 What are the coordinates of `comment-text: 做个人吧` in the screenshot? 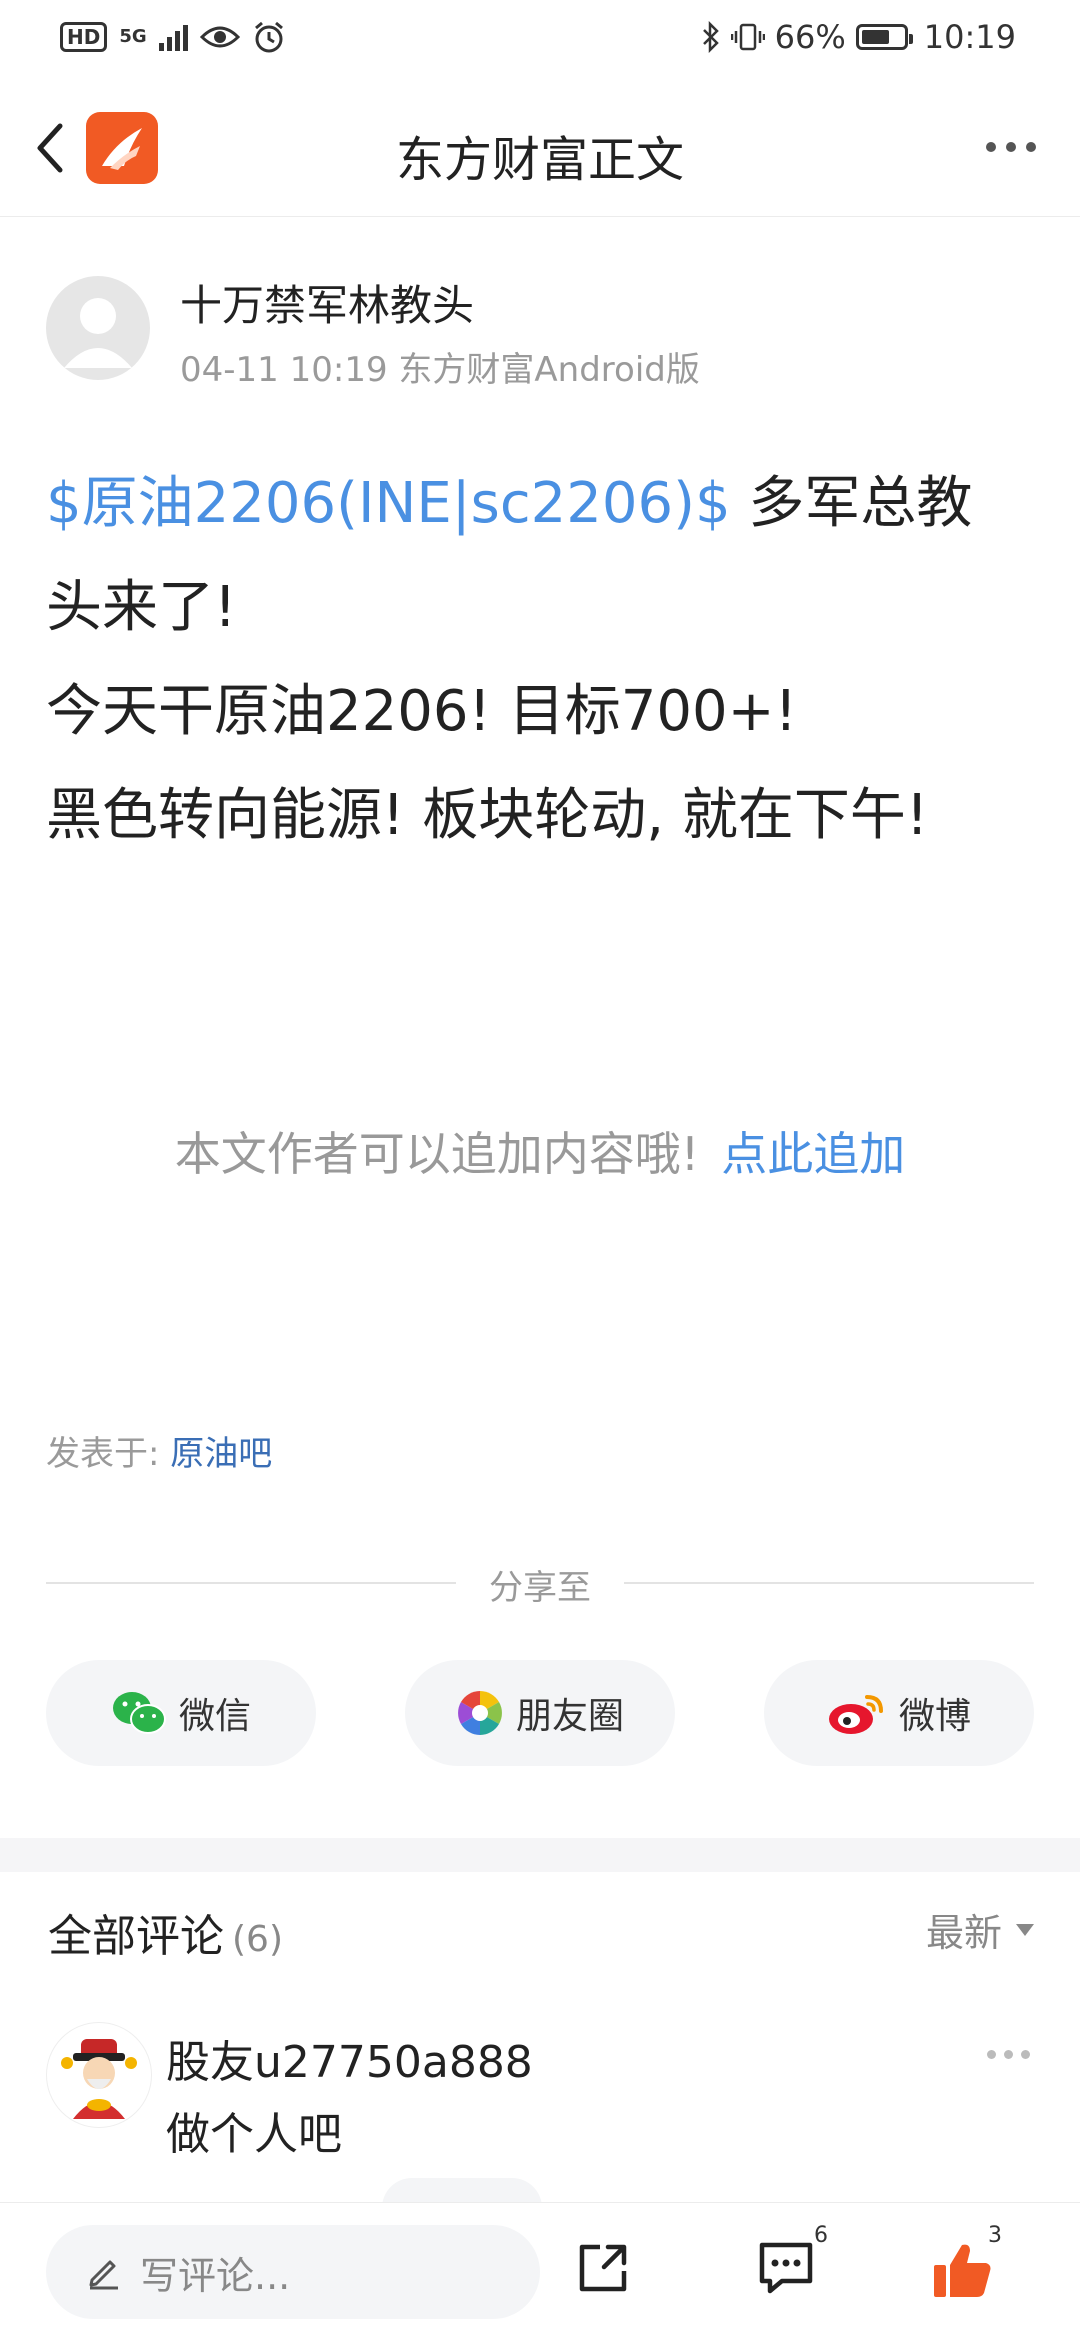 It's located at (254, 2134).